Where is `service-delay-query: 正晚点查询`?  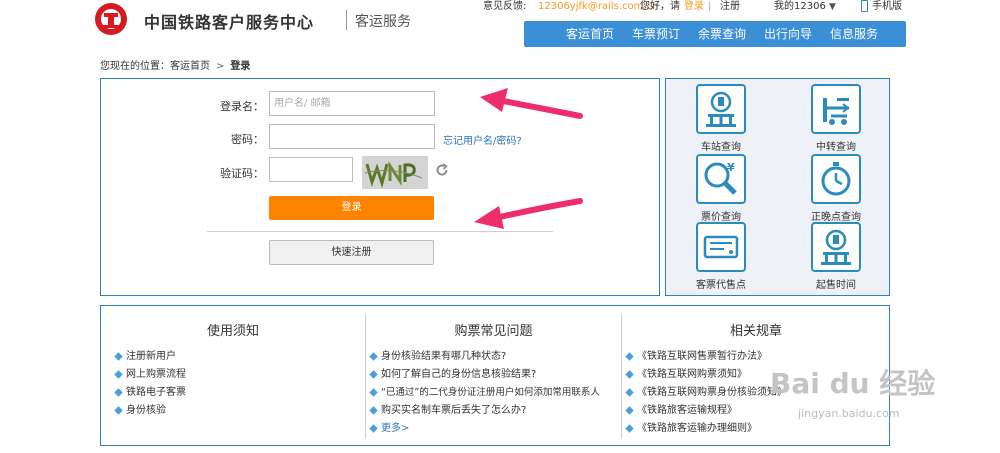
service-delay-query: 正晚点查询 is located at coordinates (836, 187).